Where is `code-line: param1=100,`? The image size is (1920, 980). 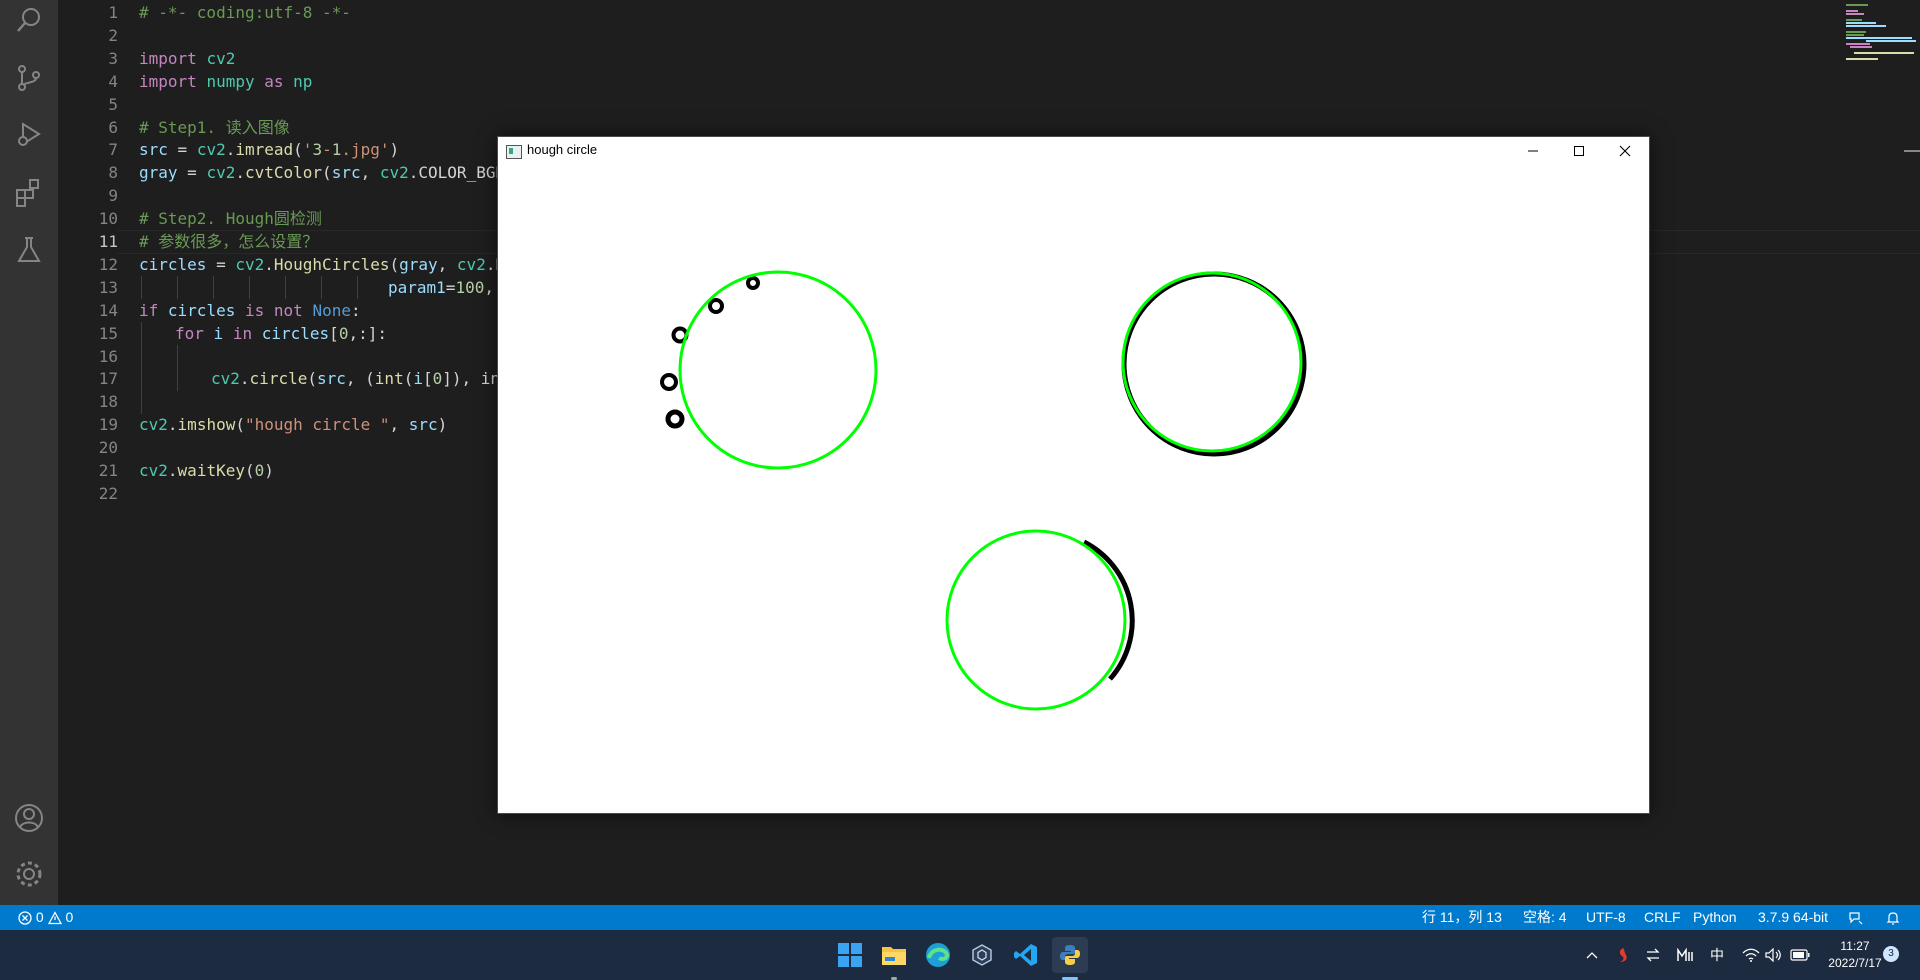 code-line: param1=100, is located at coordinates (441, 287).